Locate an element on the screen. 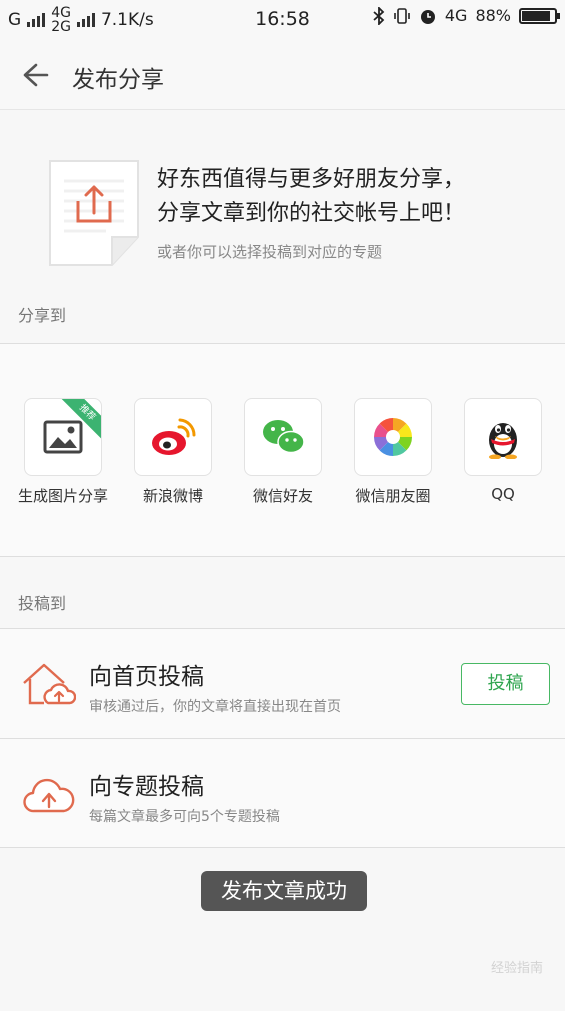  share-image-button: 推荐 生成图片分享 is located at coordinates (63, 452).